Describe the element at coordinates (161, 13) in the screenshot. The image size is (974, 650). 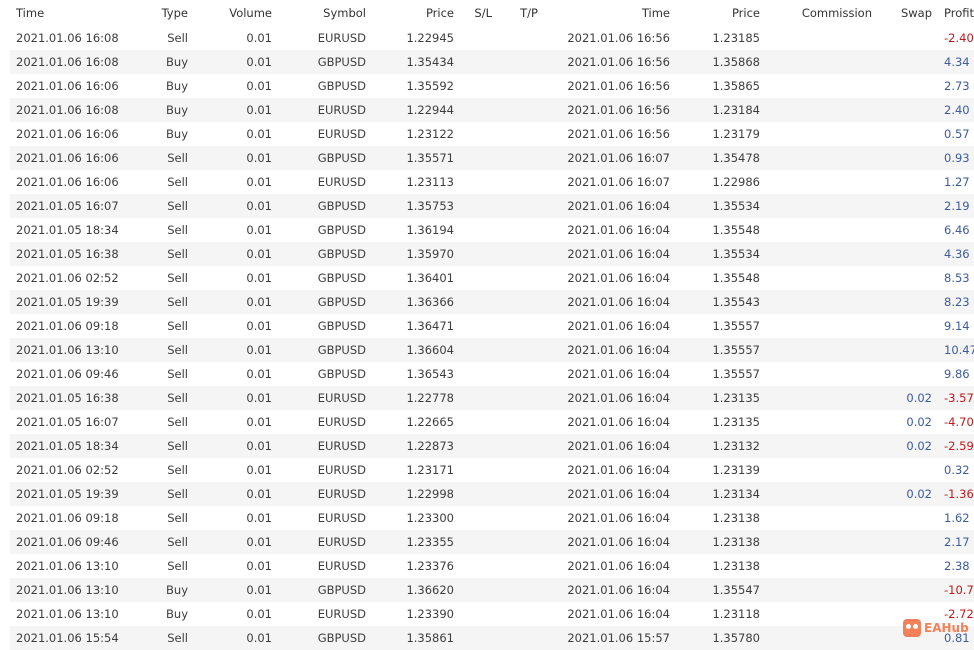
I see `column-header-type: Type` at that location.